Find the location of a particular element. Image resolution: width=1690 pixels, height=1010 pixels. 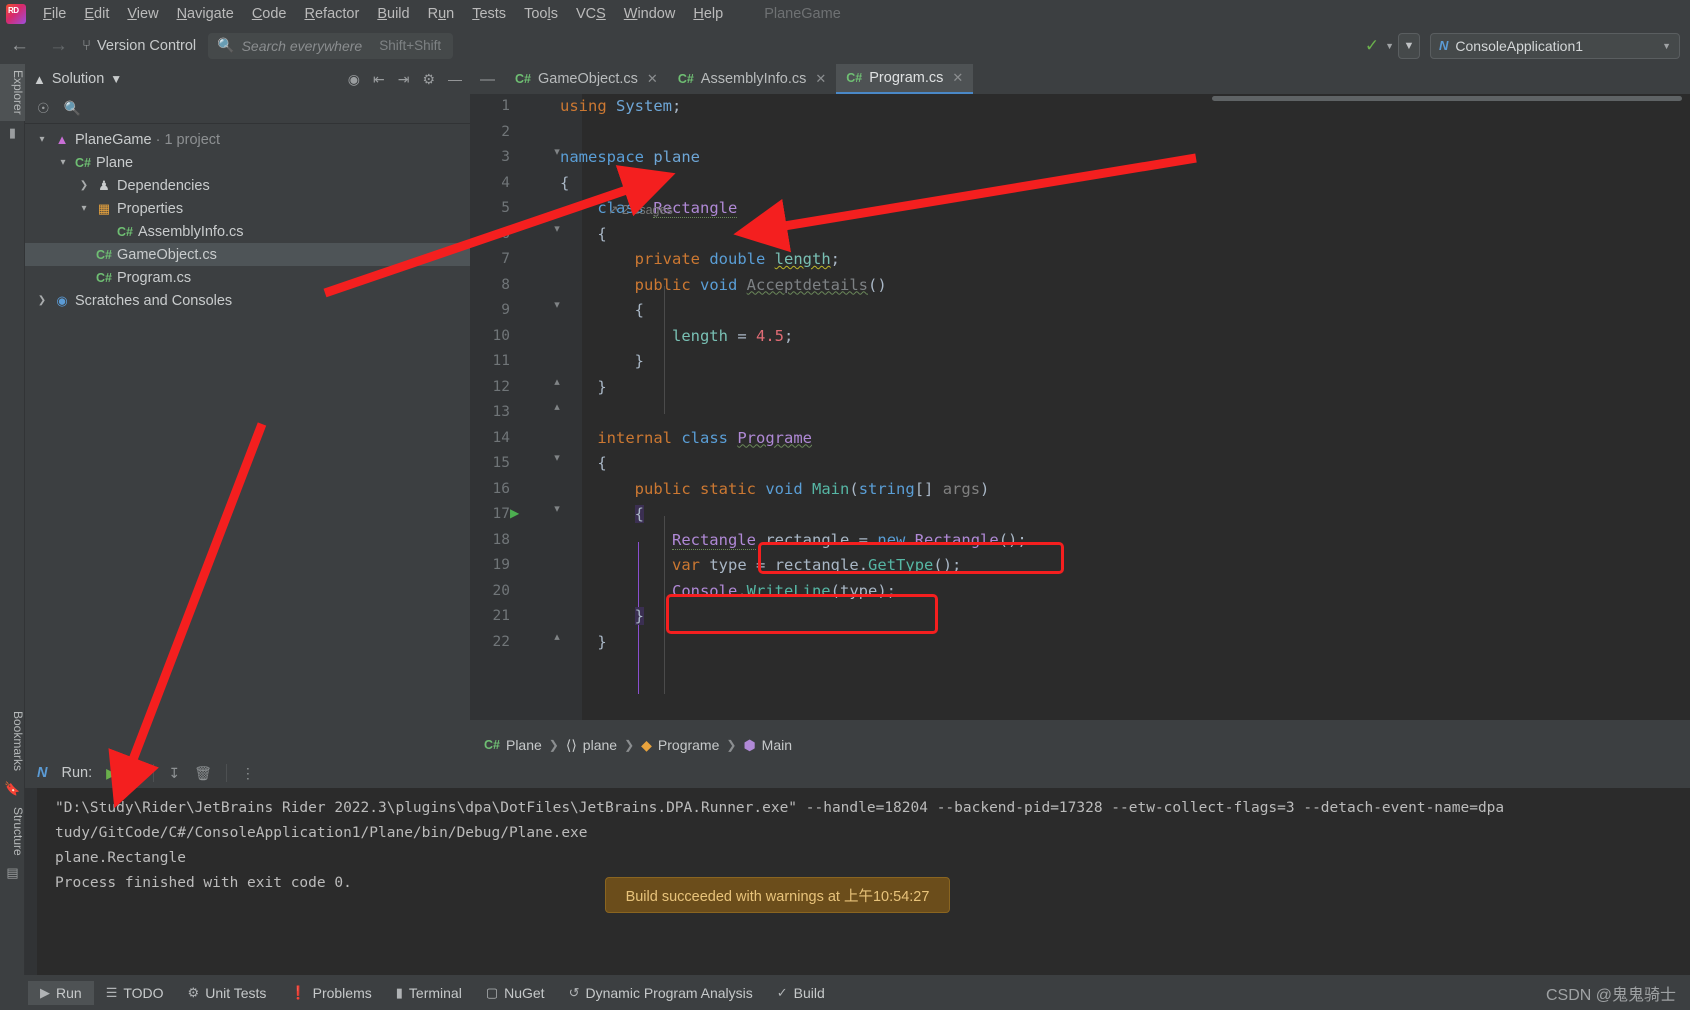

more-options-icon: ⋮ is located at coordinates (248, 773).